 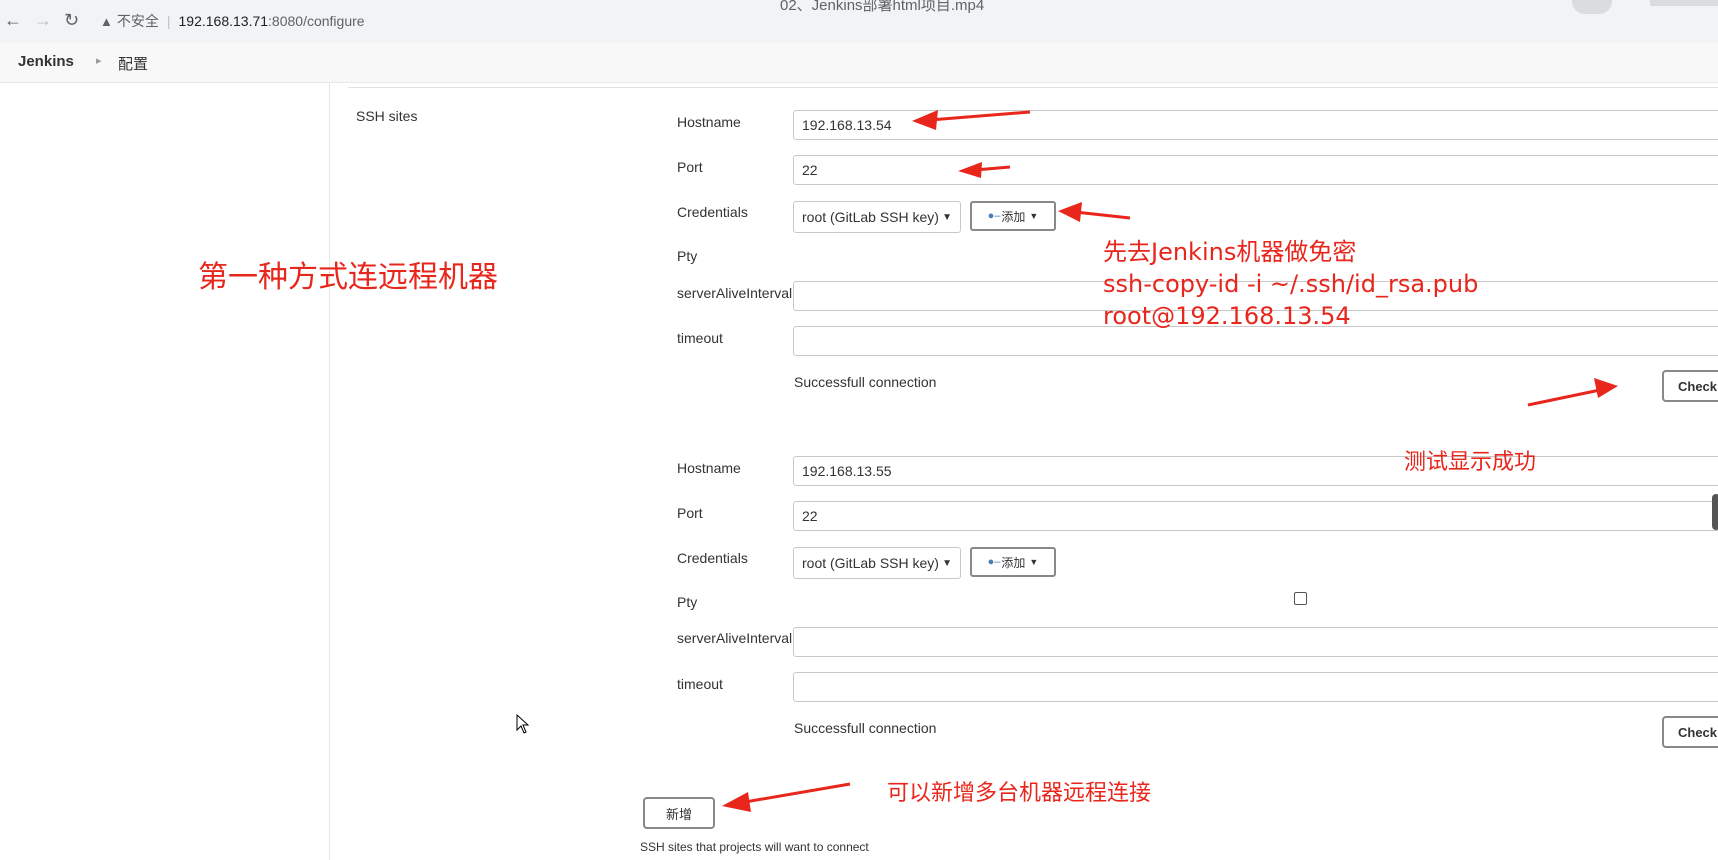 I want to click on annotation-note-line: ssh-copy-id -i ~/.ssh/id_rsa.pub, so click(x=1291, y=284).